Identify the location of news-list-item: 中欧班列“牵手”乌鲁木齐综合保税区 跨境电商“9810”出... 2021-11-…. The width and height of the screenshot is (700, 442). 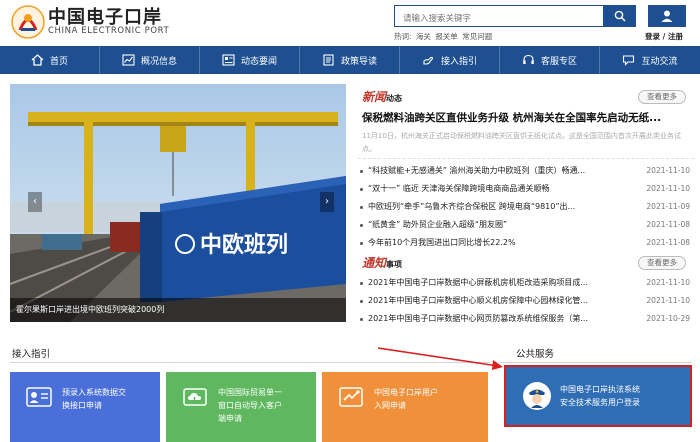
(526, 207).